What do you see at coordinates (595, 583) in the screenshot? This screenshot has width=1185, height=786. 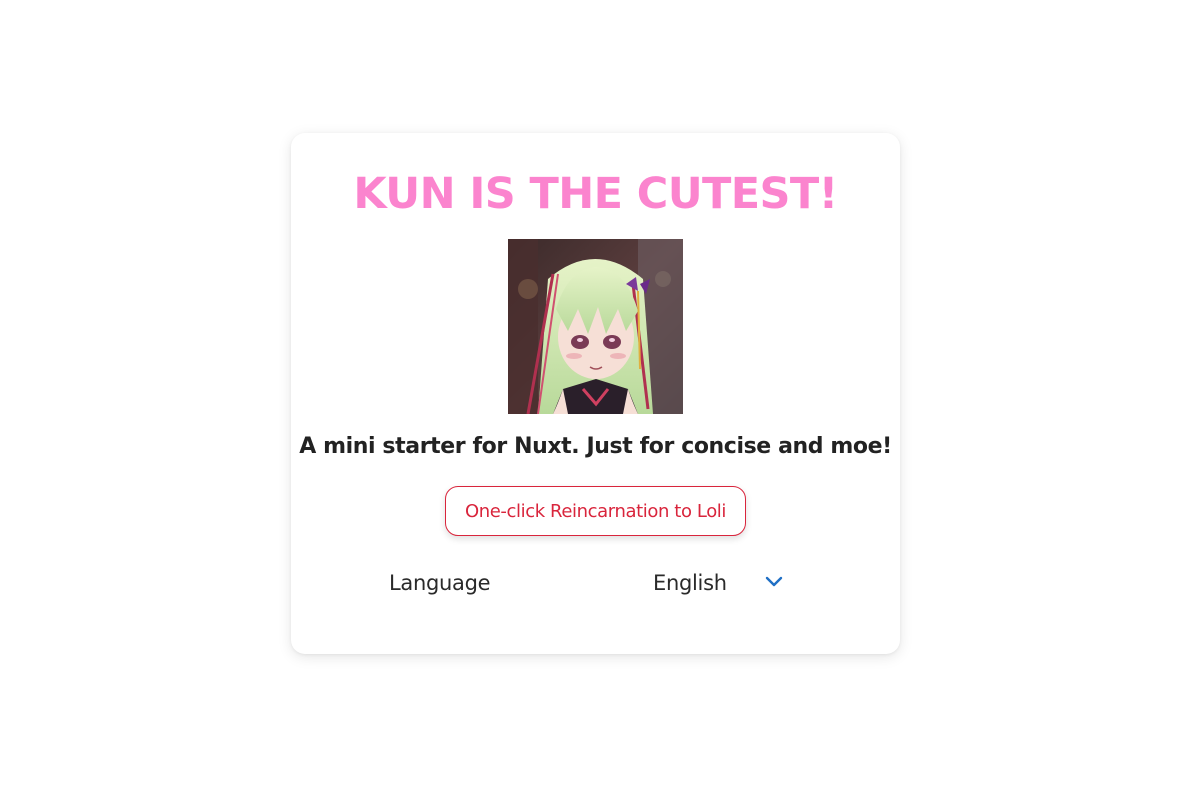 I see `language-setting-row: Language English` at bounding box center [595, 583].